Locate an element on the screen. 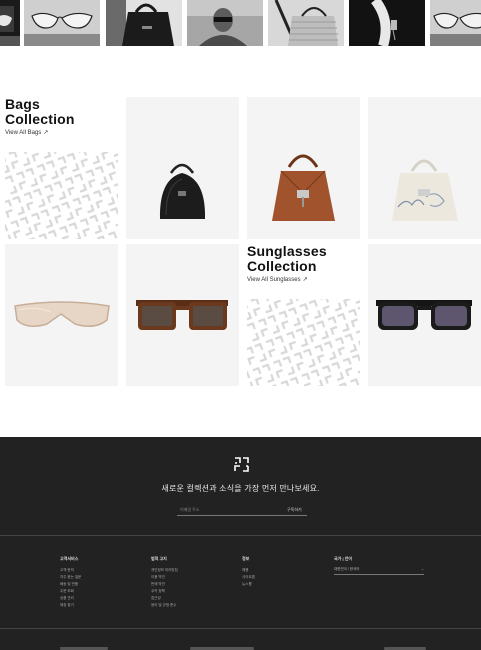  product-card-tortoise-sunglasses is located at coordinates (182, 315).